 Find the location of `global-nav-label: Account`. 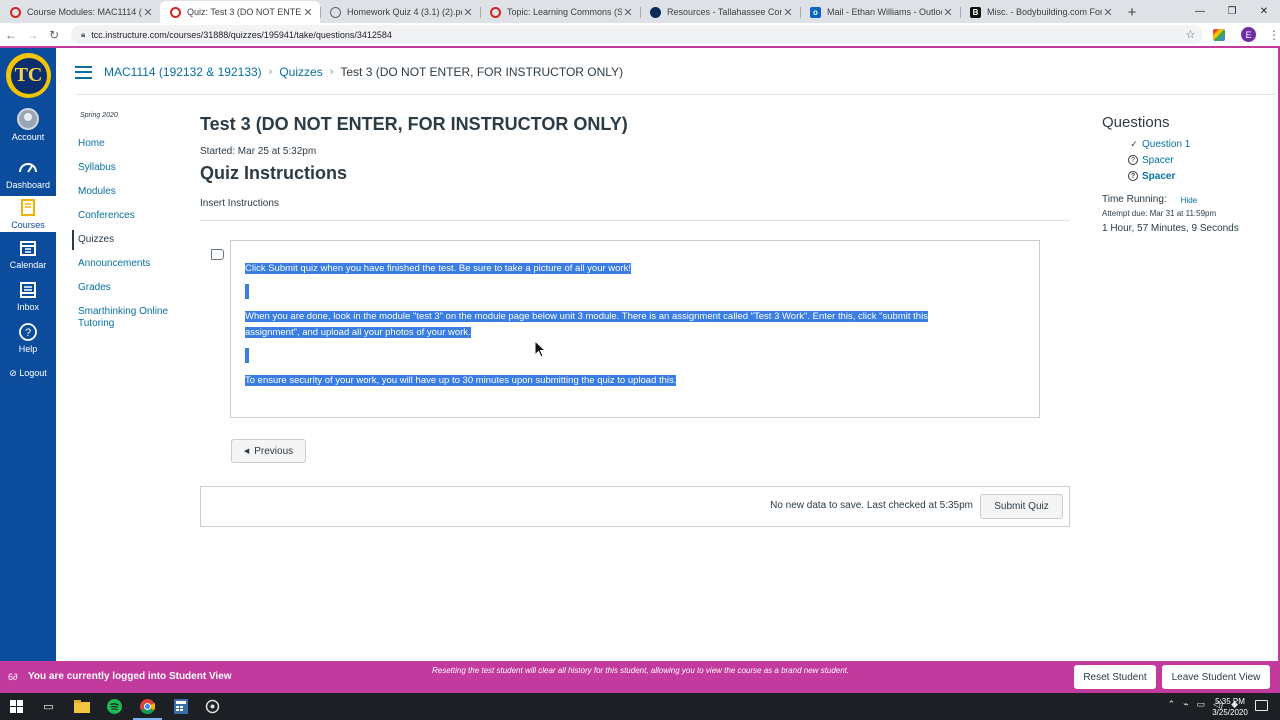

global-nav-label: Account is located at coordinates (28, 137).